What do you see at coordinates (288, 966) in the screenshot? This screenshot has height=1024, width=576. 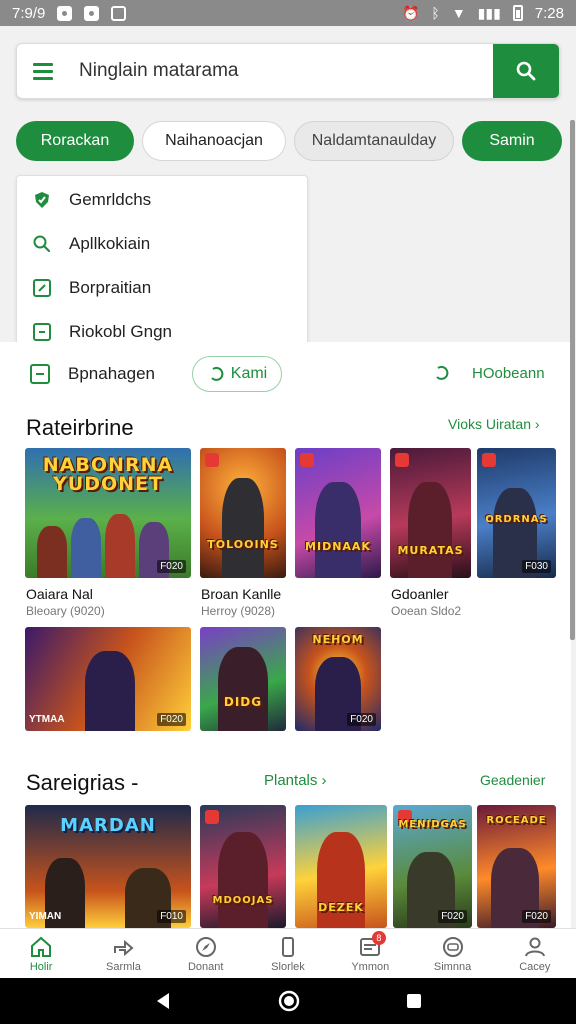 I see `nav-label: Slorlek` at bounding box center [288, 966].